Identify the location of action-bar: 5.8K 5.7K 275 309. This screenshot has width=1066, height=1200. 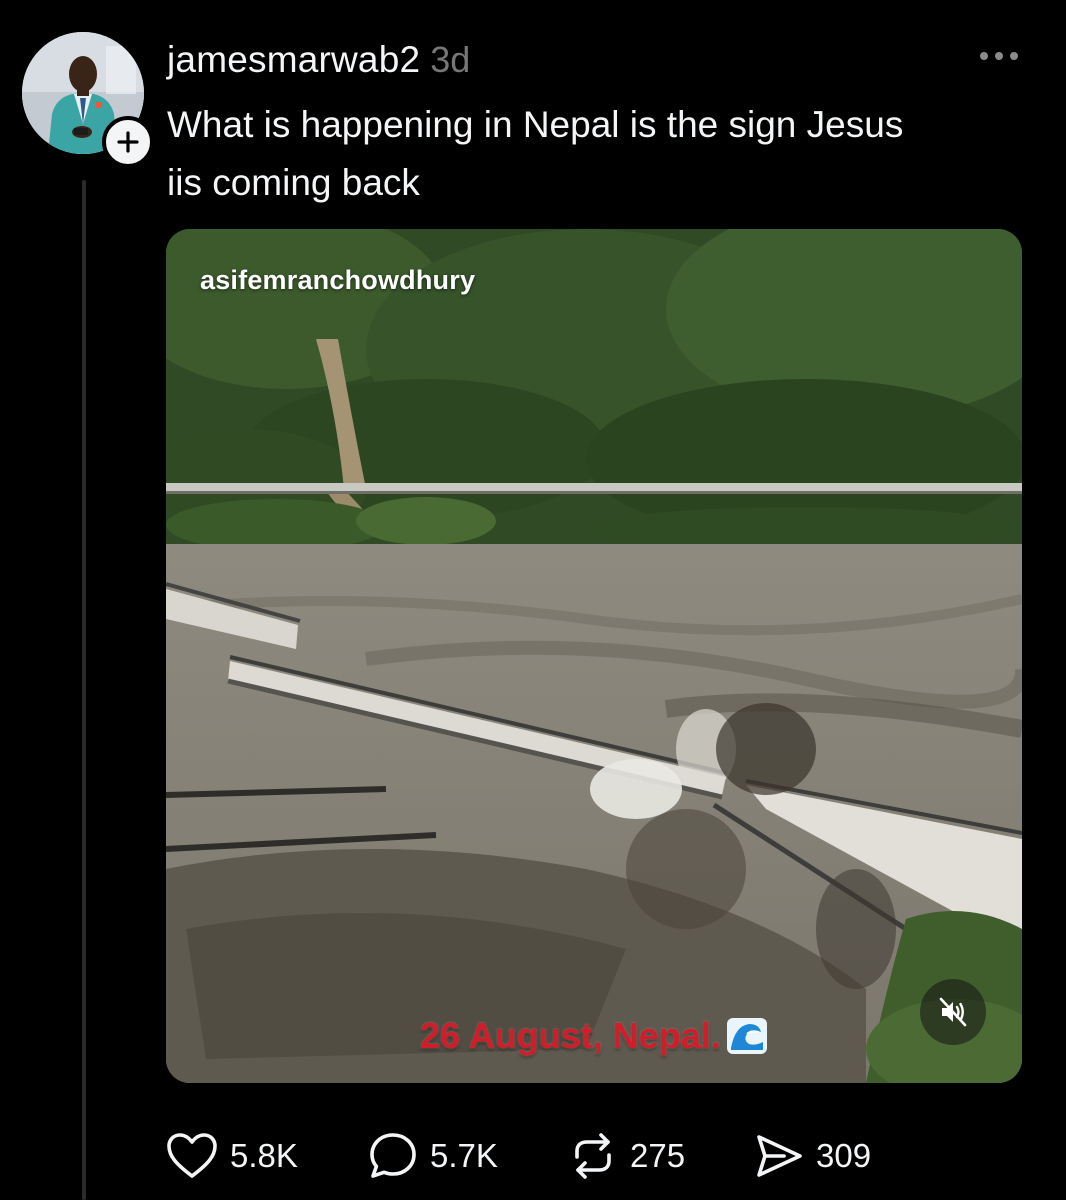
(596, 1156).